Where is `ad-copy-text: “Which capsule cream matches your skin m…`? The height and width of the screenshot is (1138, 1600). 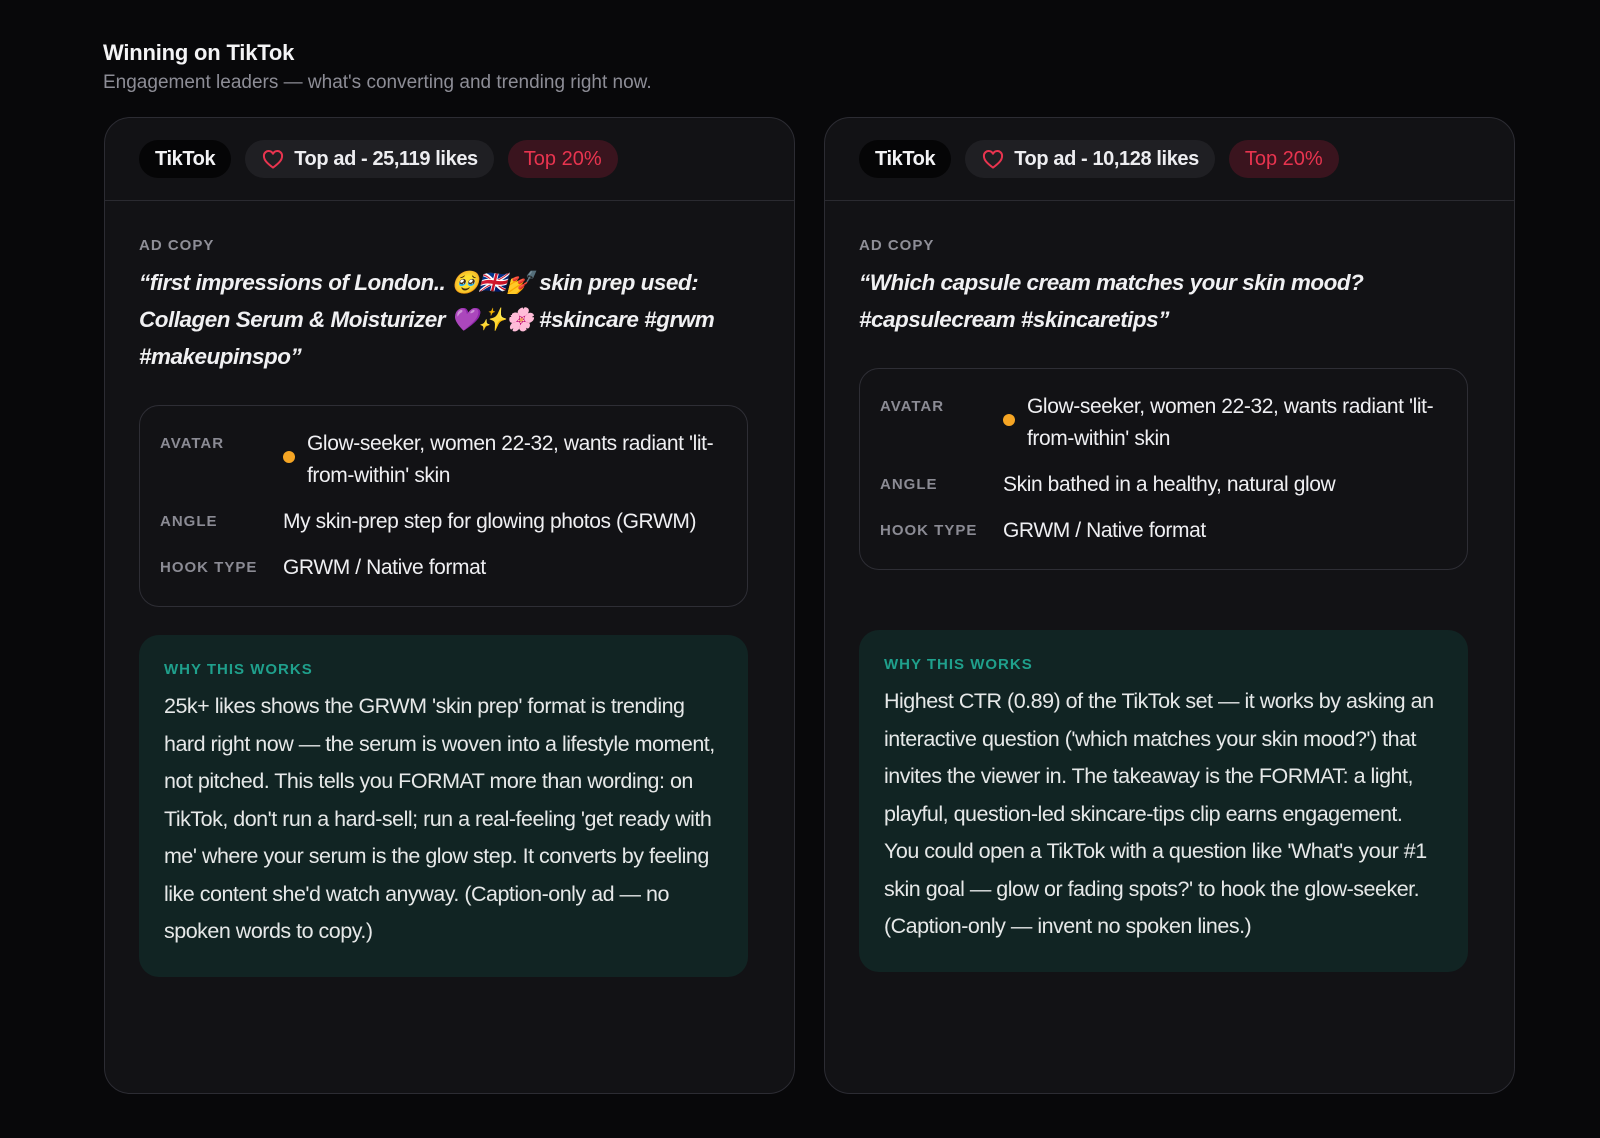 ad-copy-text: “Which capsule cream matches your skin m… is located at coordinates (1111, 301).